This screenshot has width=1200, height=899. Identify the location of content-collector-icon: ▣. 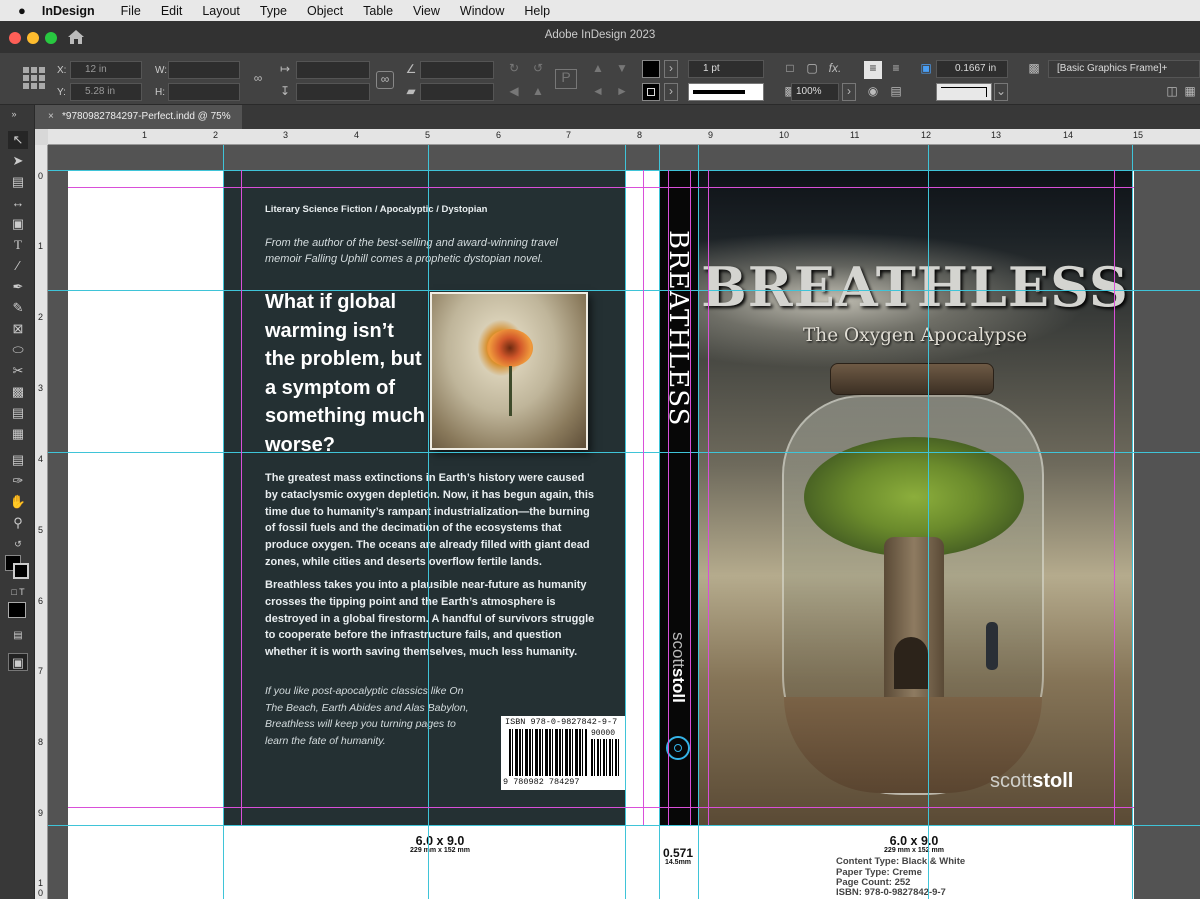
(18, 224).